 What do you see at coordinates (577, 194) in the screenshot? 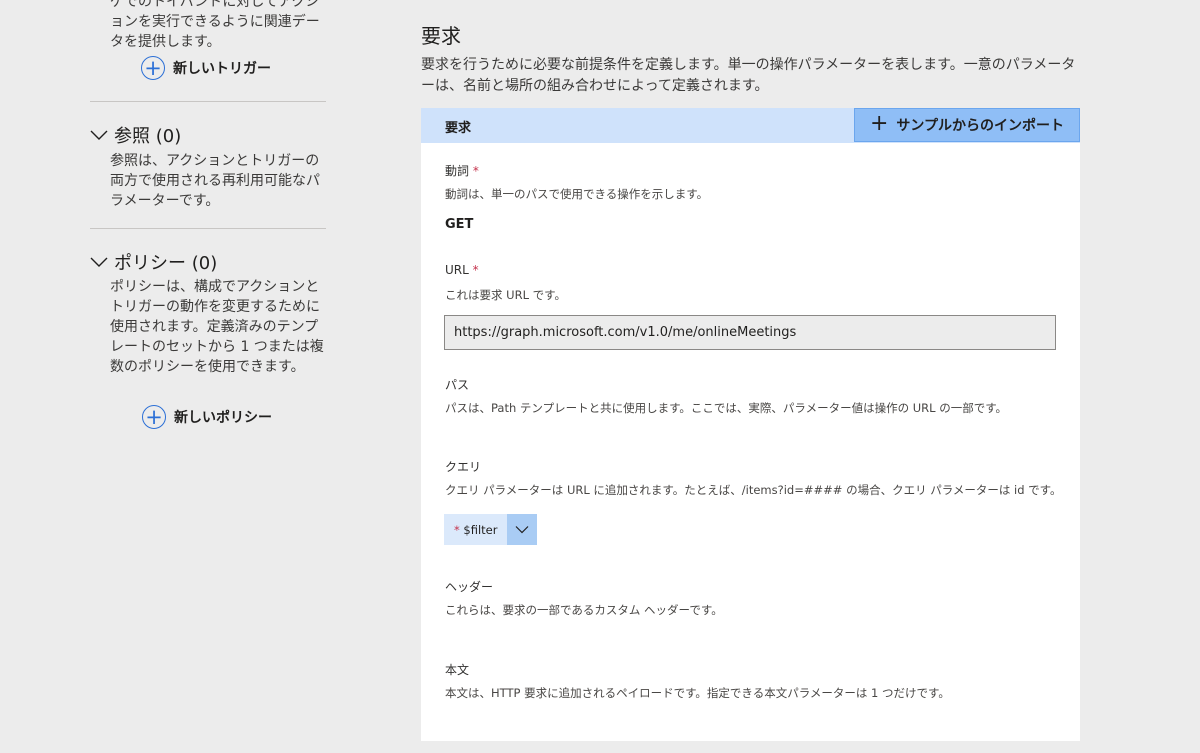
I see `verb-description: 動詞は、単一のパスで使用できる操作を示します。` at bounding box center [577, 194].